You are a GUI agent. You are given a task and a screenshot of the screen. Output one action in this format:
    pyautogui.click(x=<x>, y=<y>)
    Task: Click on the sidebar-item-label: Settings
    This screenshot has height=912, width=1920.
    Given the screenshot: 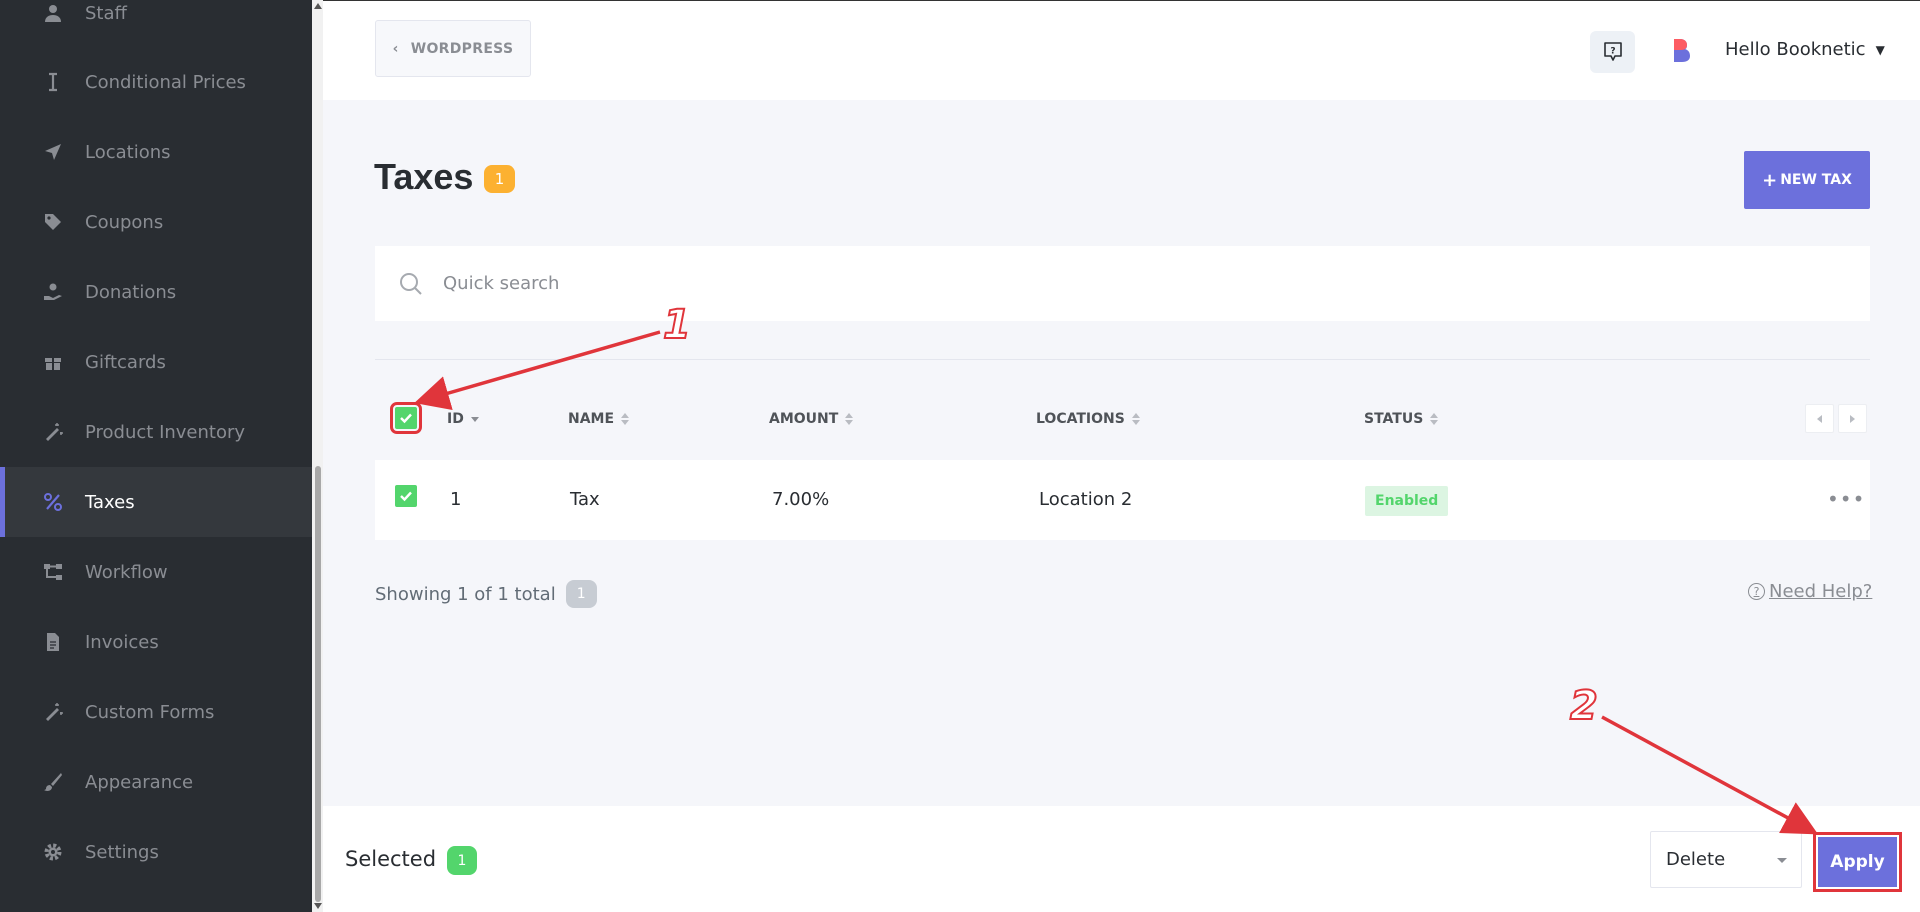 What is the action you would take?
    pyautogui.click(x=122, y=852)
    